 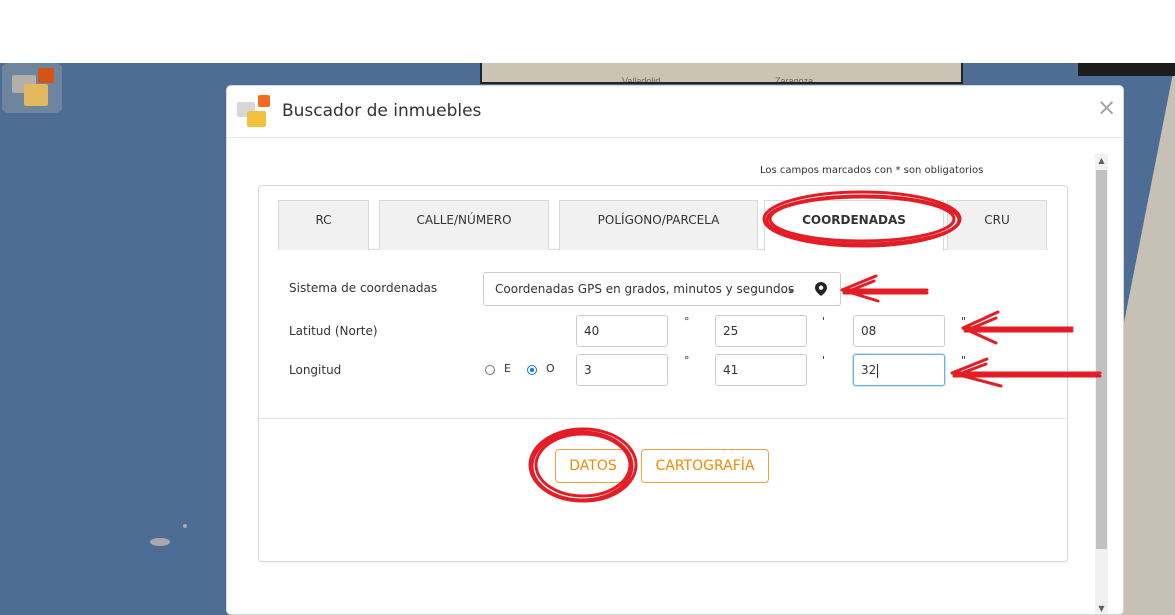 I want to click on longitude-seconds-value: 32, so click(x=869, y=370).